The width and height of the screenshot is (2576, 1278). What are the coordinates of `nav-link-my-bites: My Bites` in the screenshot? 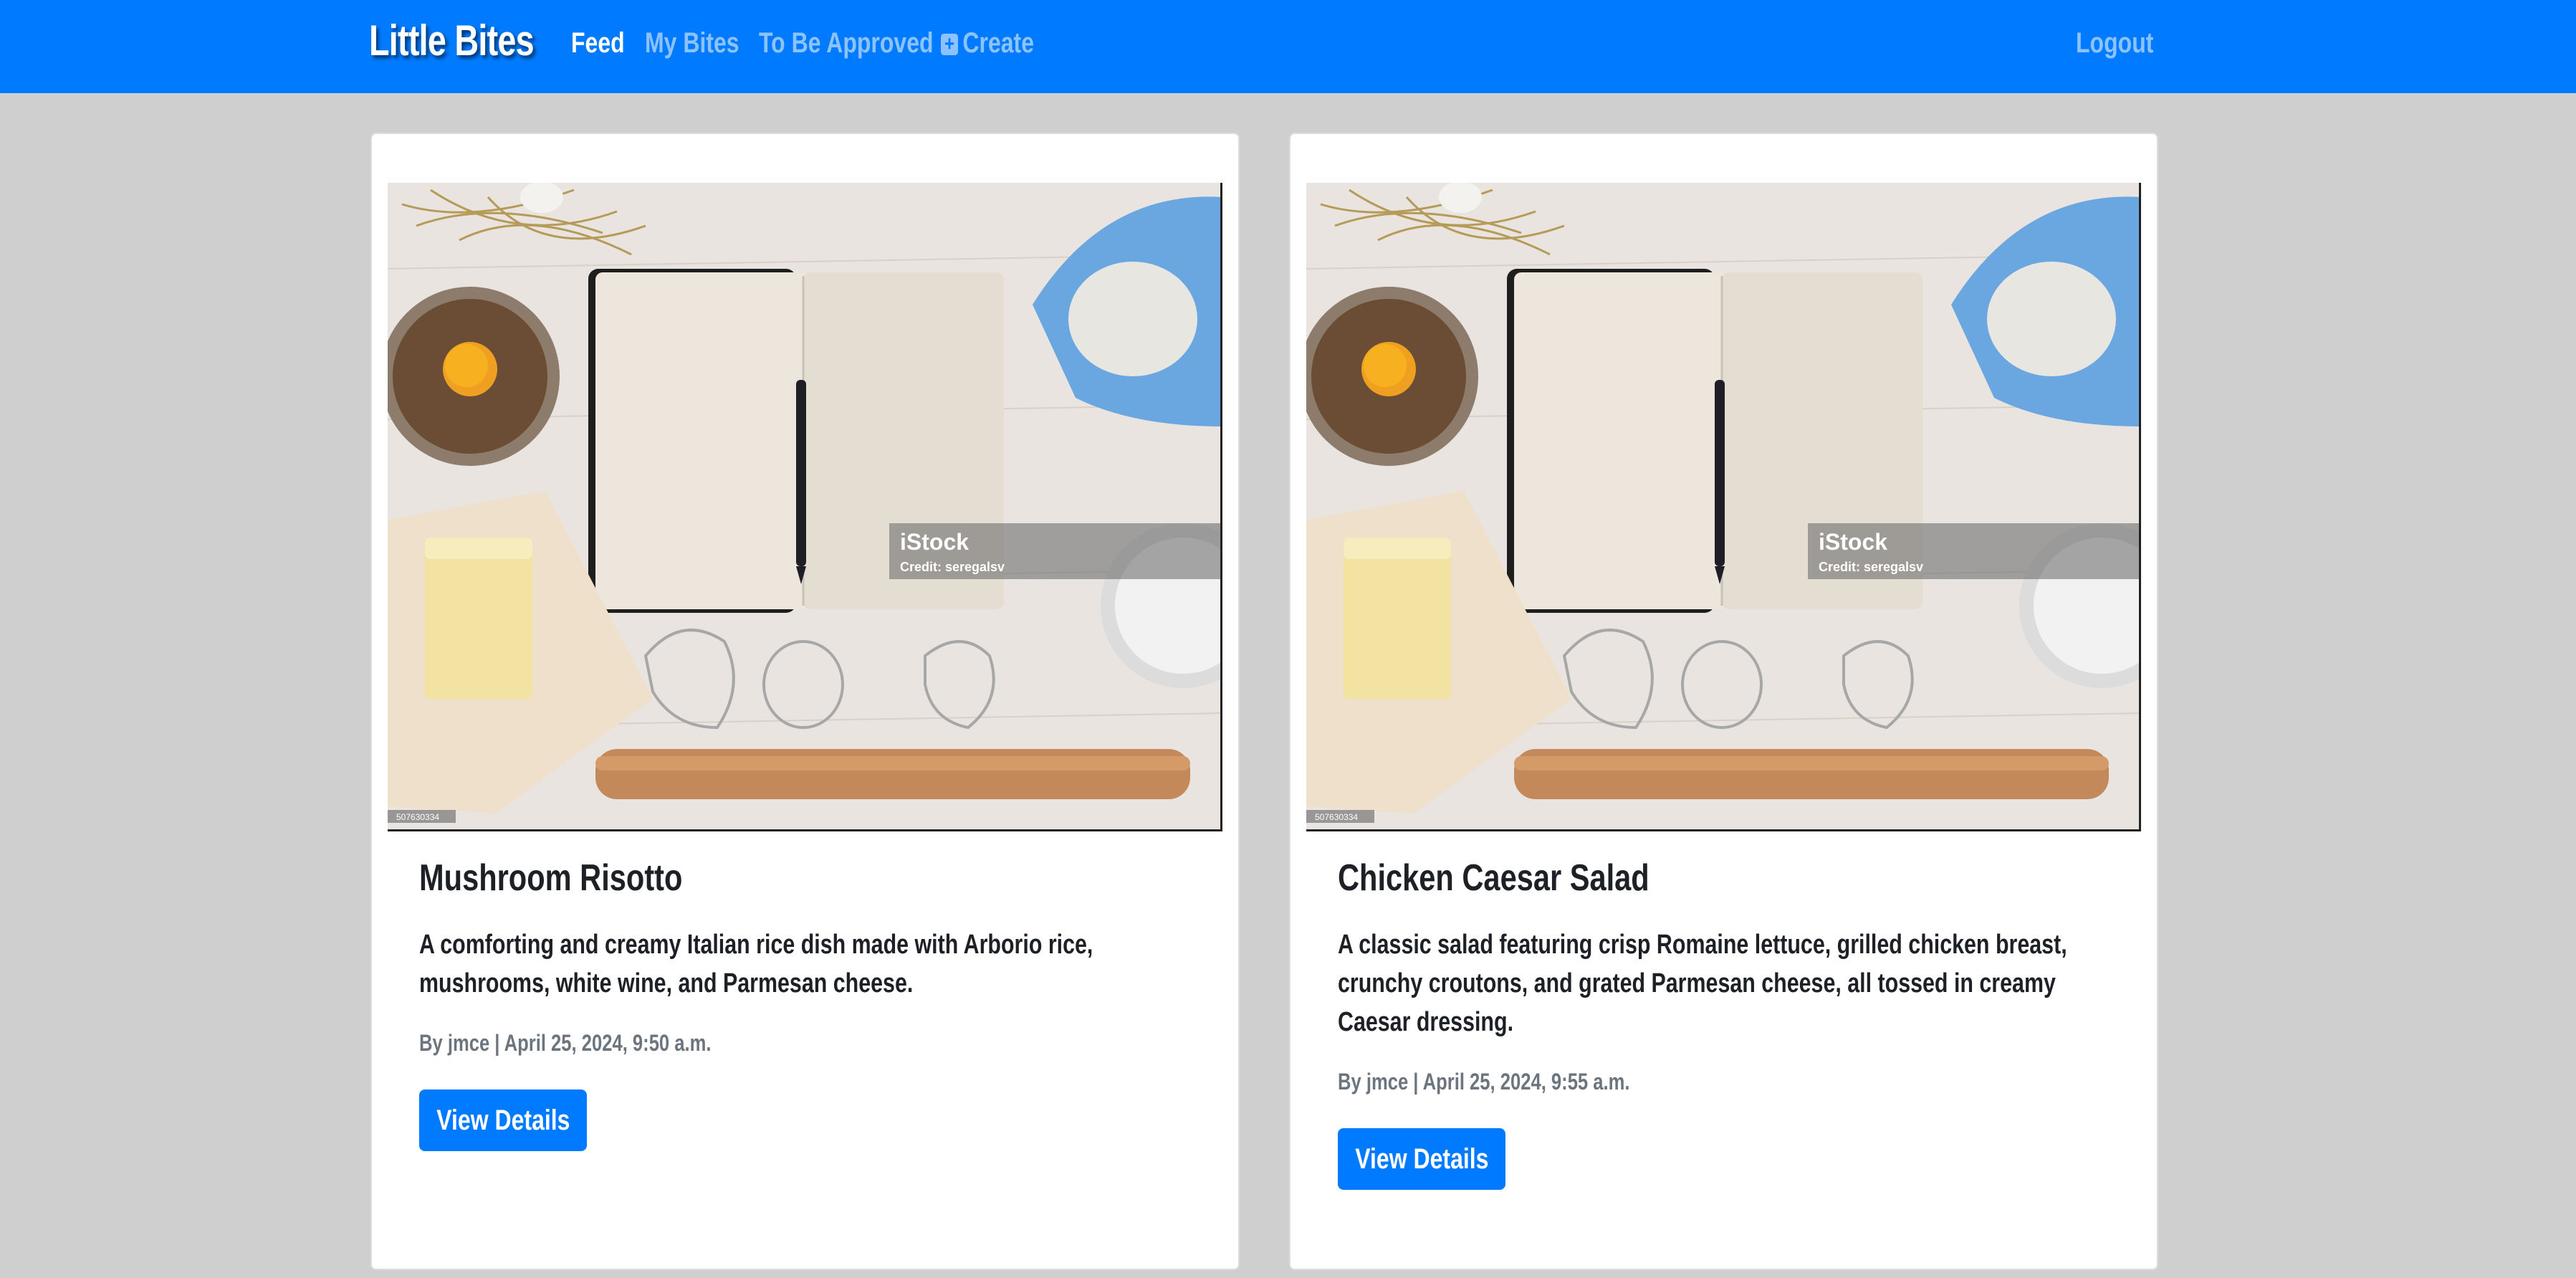 It's located at (692, 43).